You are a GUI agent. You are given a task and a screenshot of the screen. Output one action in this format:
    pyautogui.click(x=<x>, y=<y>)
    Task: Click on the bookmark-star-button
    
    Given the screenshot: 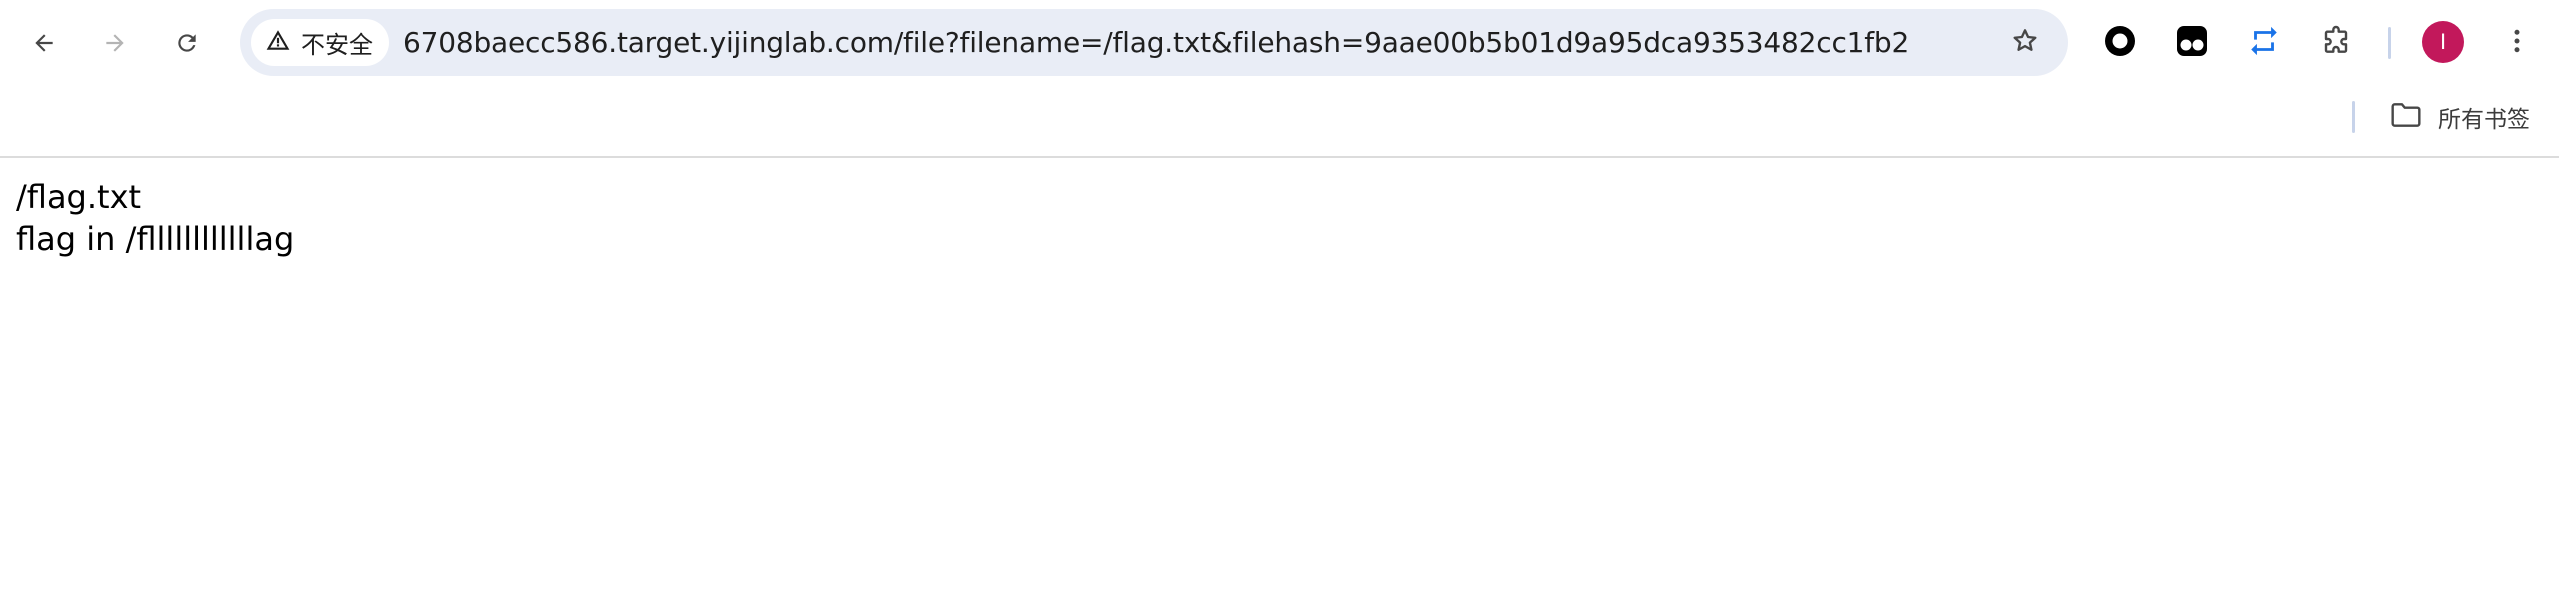 What is the action you would take?
    pyautogui.click(x=2025, y=43)
    